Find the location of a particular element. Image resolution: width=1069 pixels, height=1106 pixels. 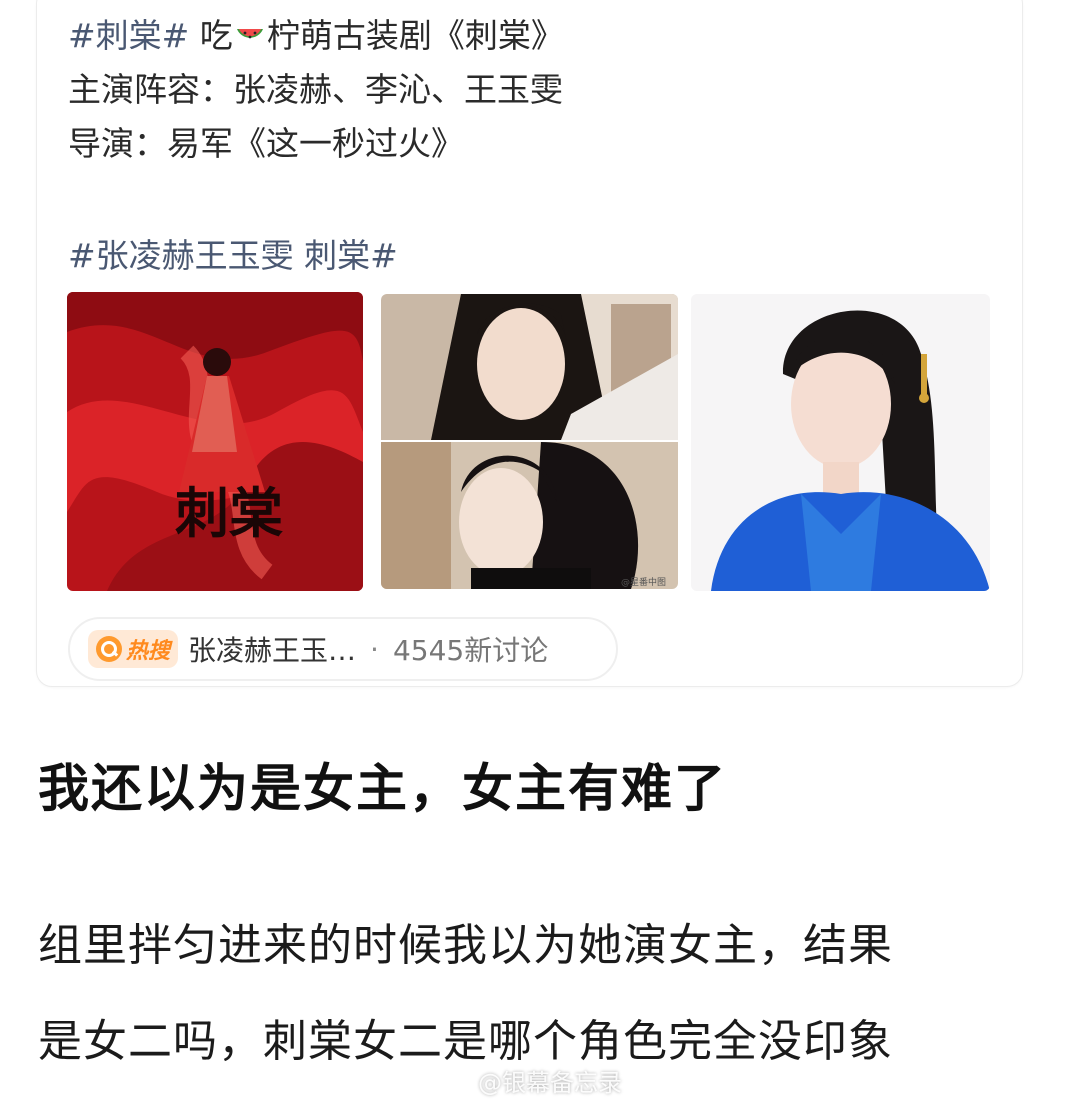

search-icon is located at coordinates (109, 649).